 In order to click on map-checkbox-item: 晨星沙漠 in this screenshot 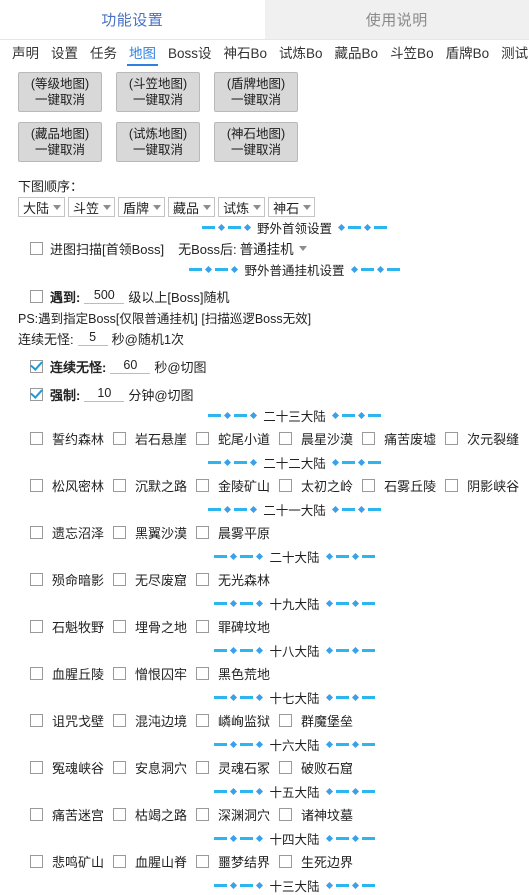, I will do `click(316, 438)`.